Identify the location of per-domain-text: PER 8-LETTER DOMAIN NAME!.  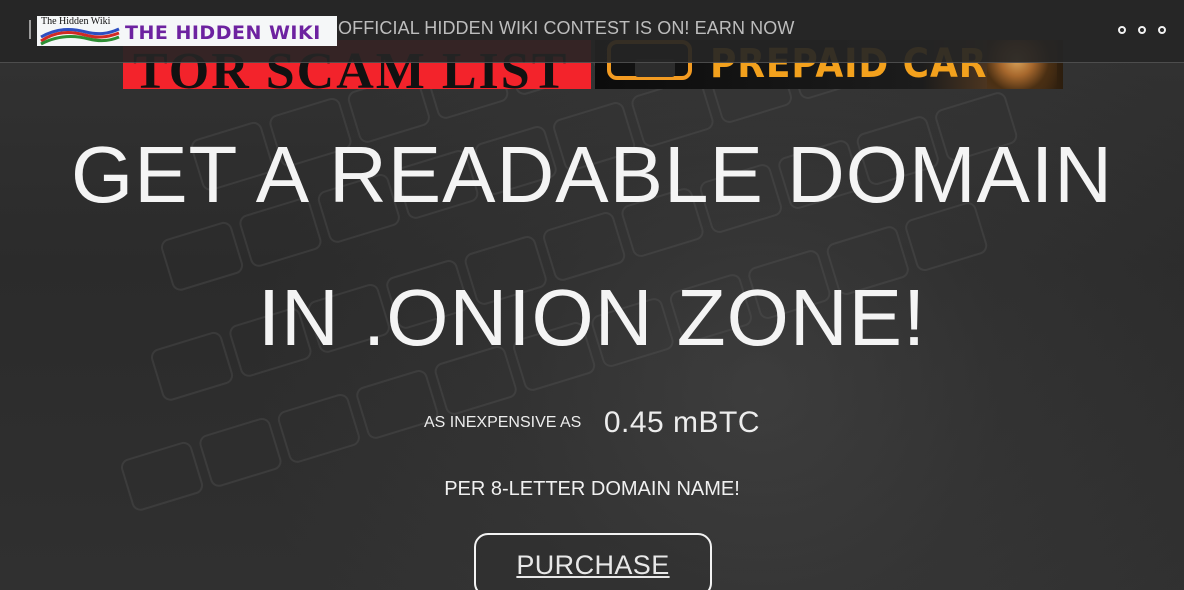
(592, 489).